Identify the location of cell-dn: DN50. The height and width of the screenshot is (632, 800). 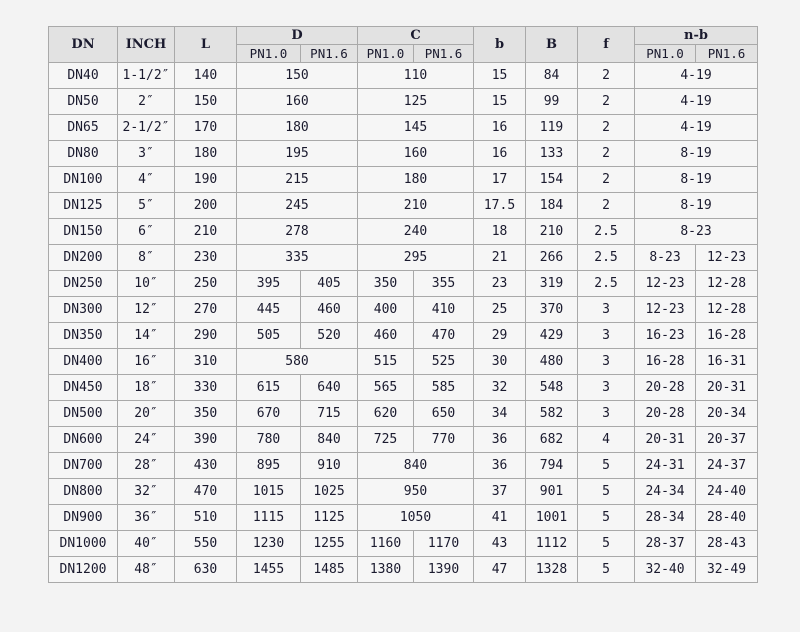
(83, 101).